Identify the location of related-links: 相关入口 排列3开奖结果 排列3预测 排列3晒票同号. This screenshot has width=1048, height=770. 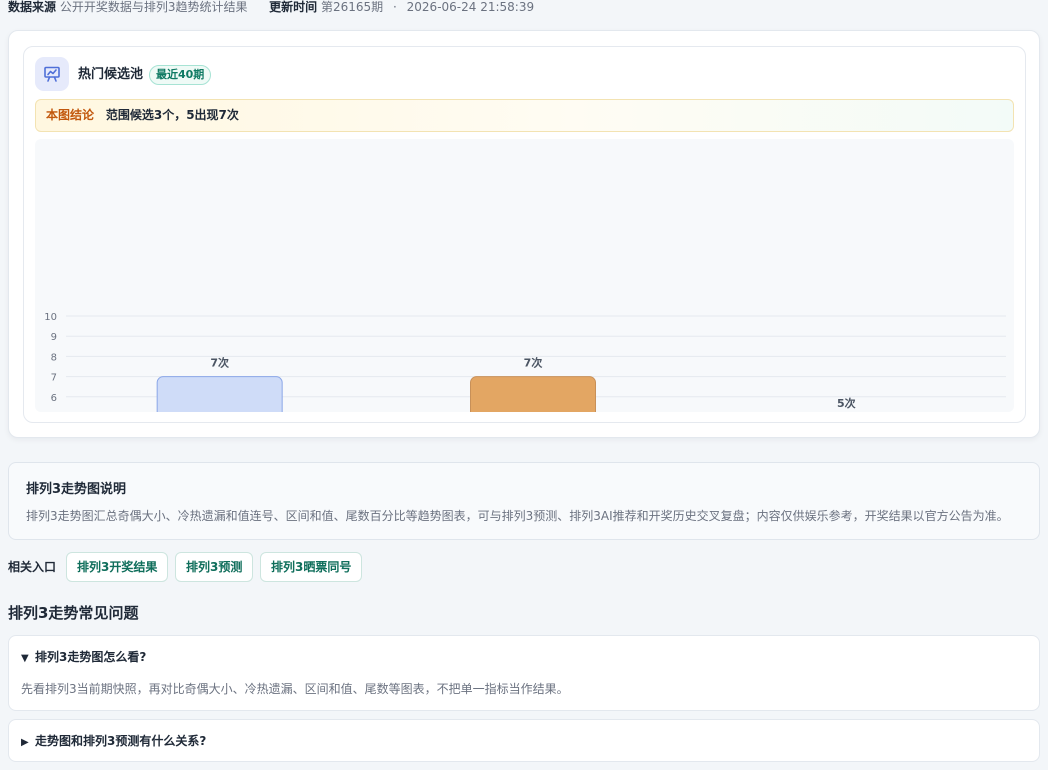
(308, 567).